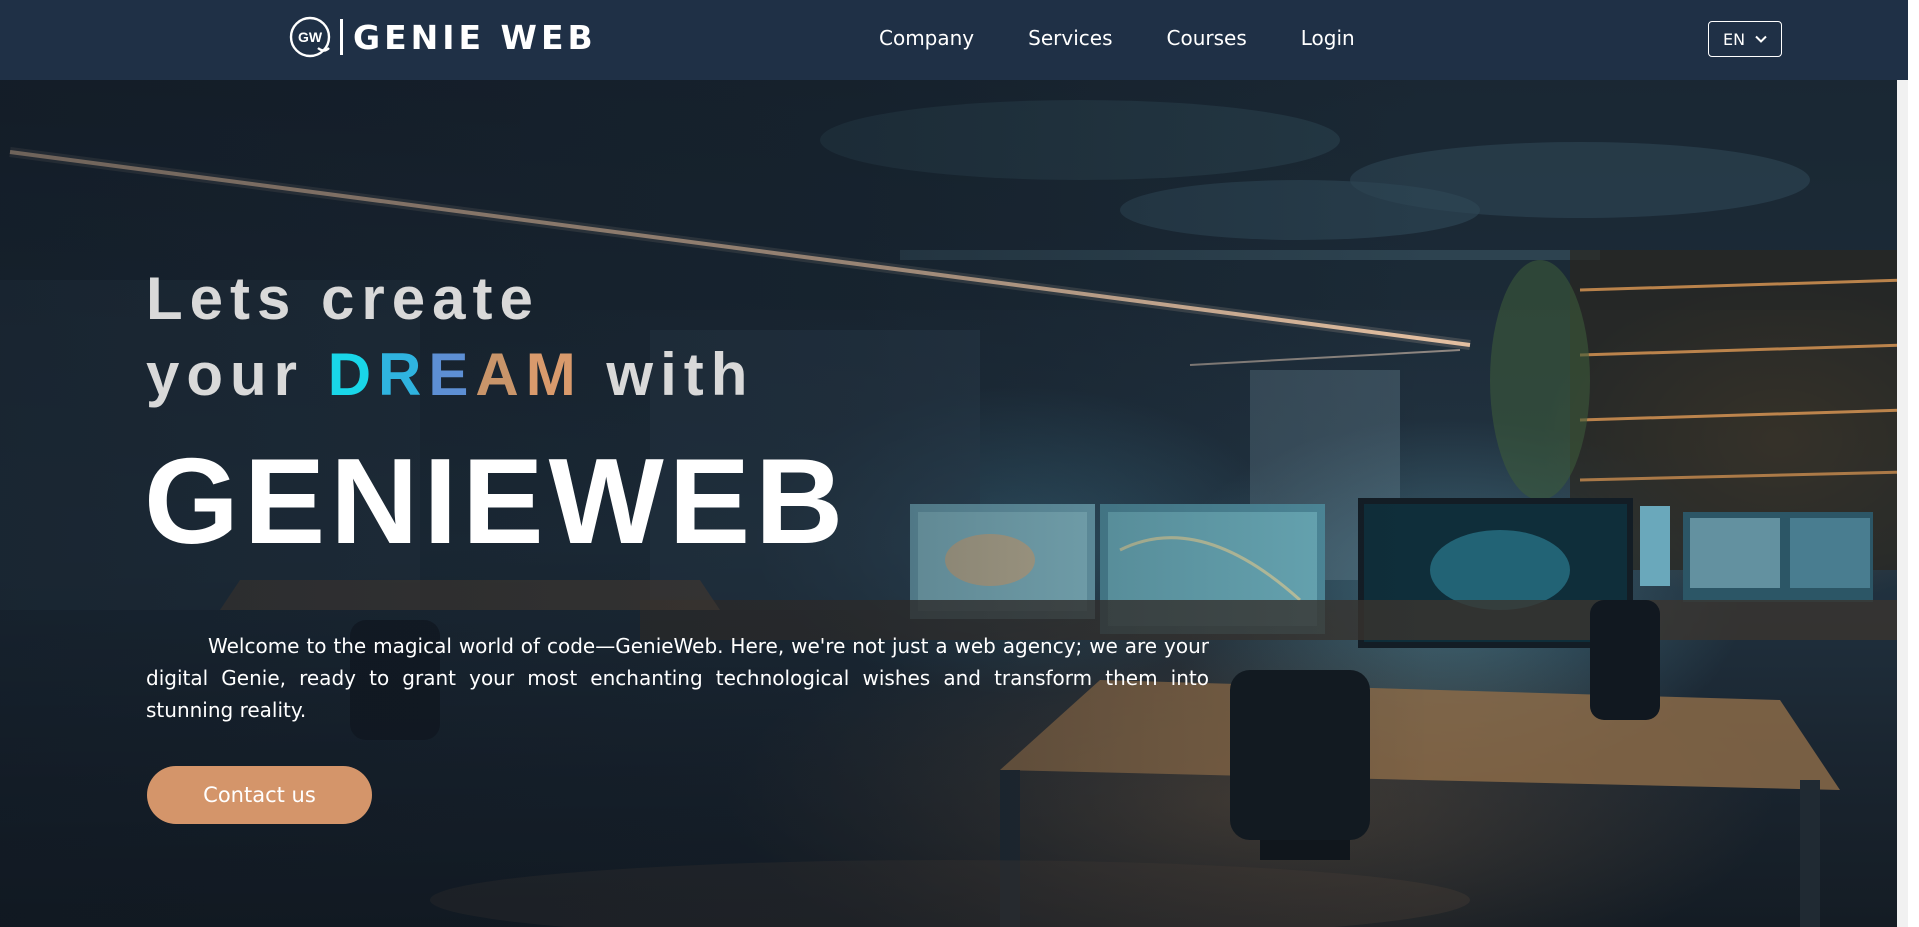 The width and height of the screenshot is (1919, 927). Describe the element at coordinates (1070, 38) in the screenshot. I see `nav-services: Services` at that location.